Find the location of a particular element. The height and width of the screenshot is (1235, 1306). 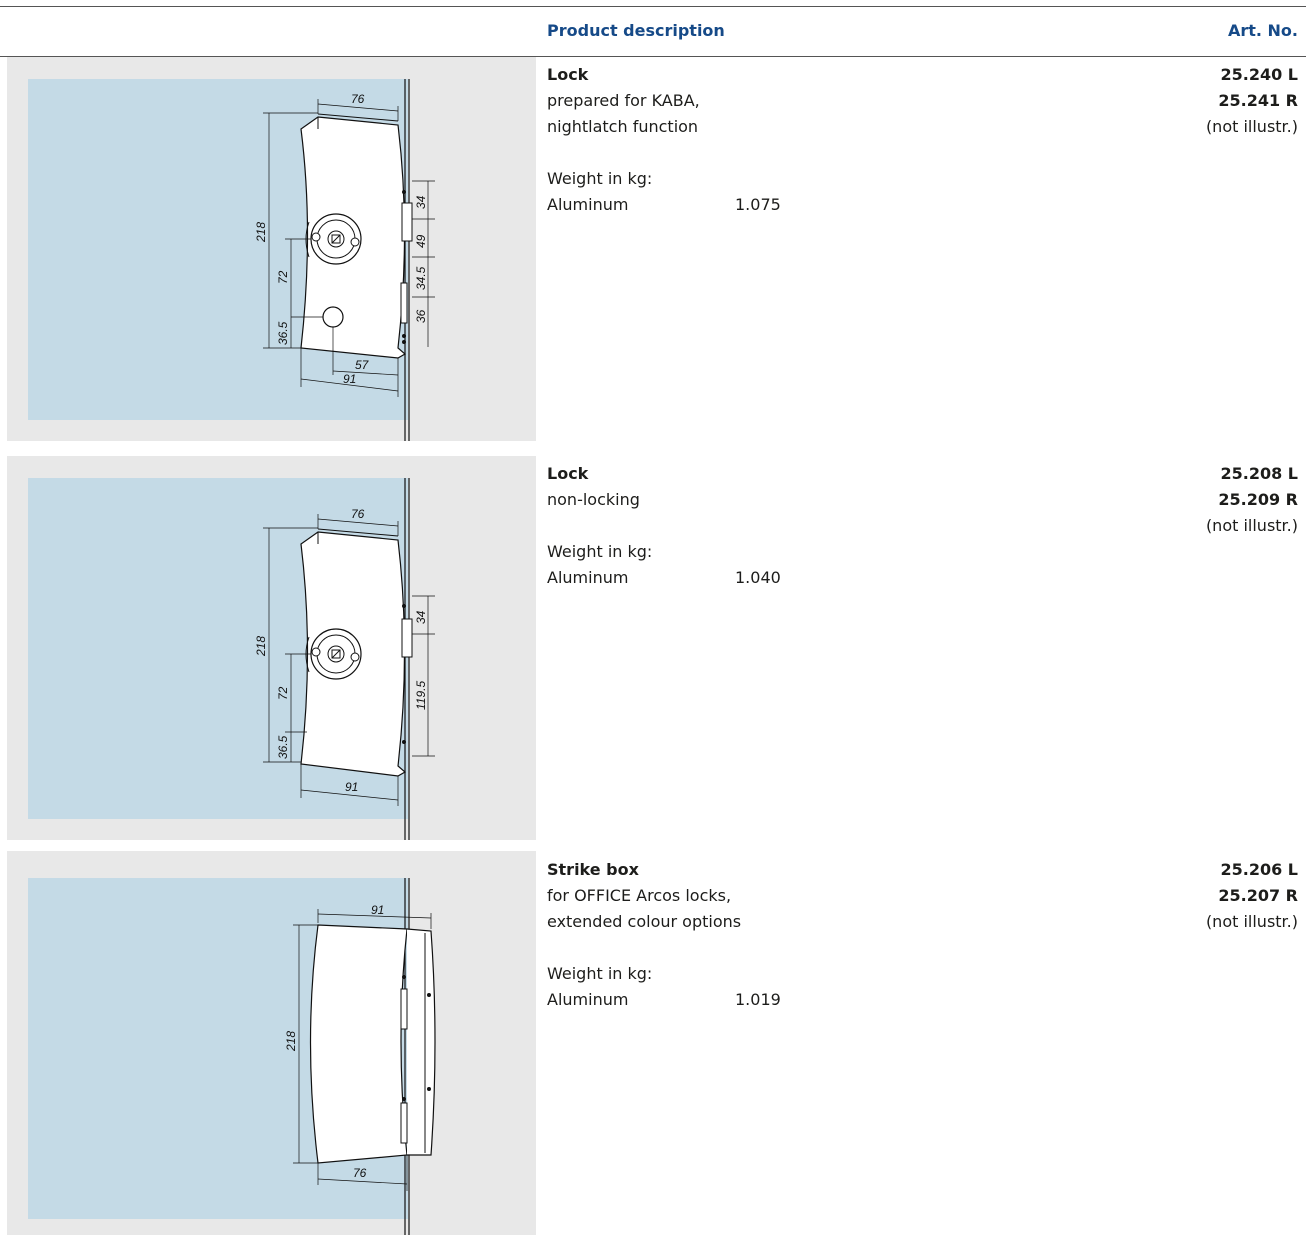

art-code: 25.207 R is located at coordinates (1258, 895).